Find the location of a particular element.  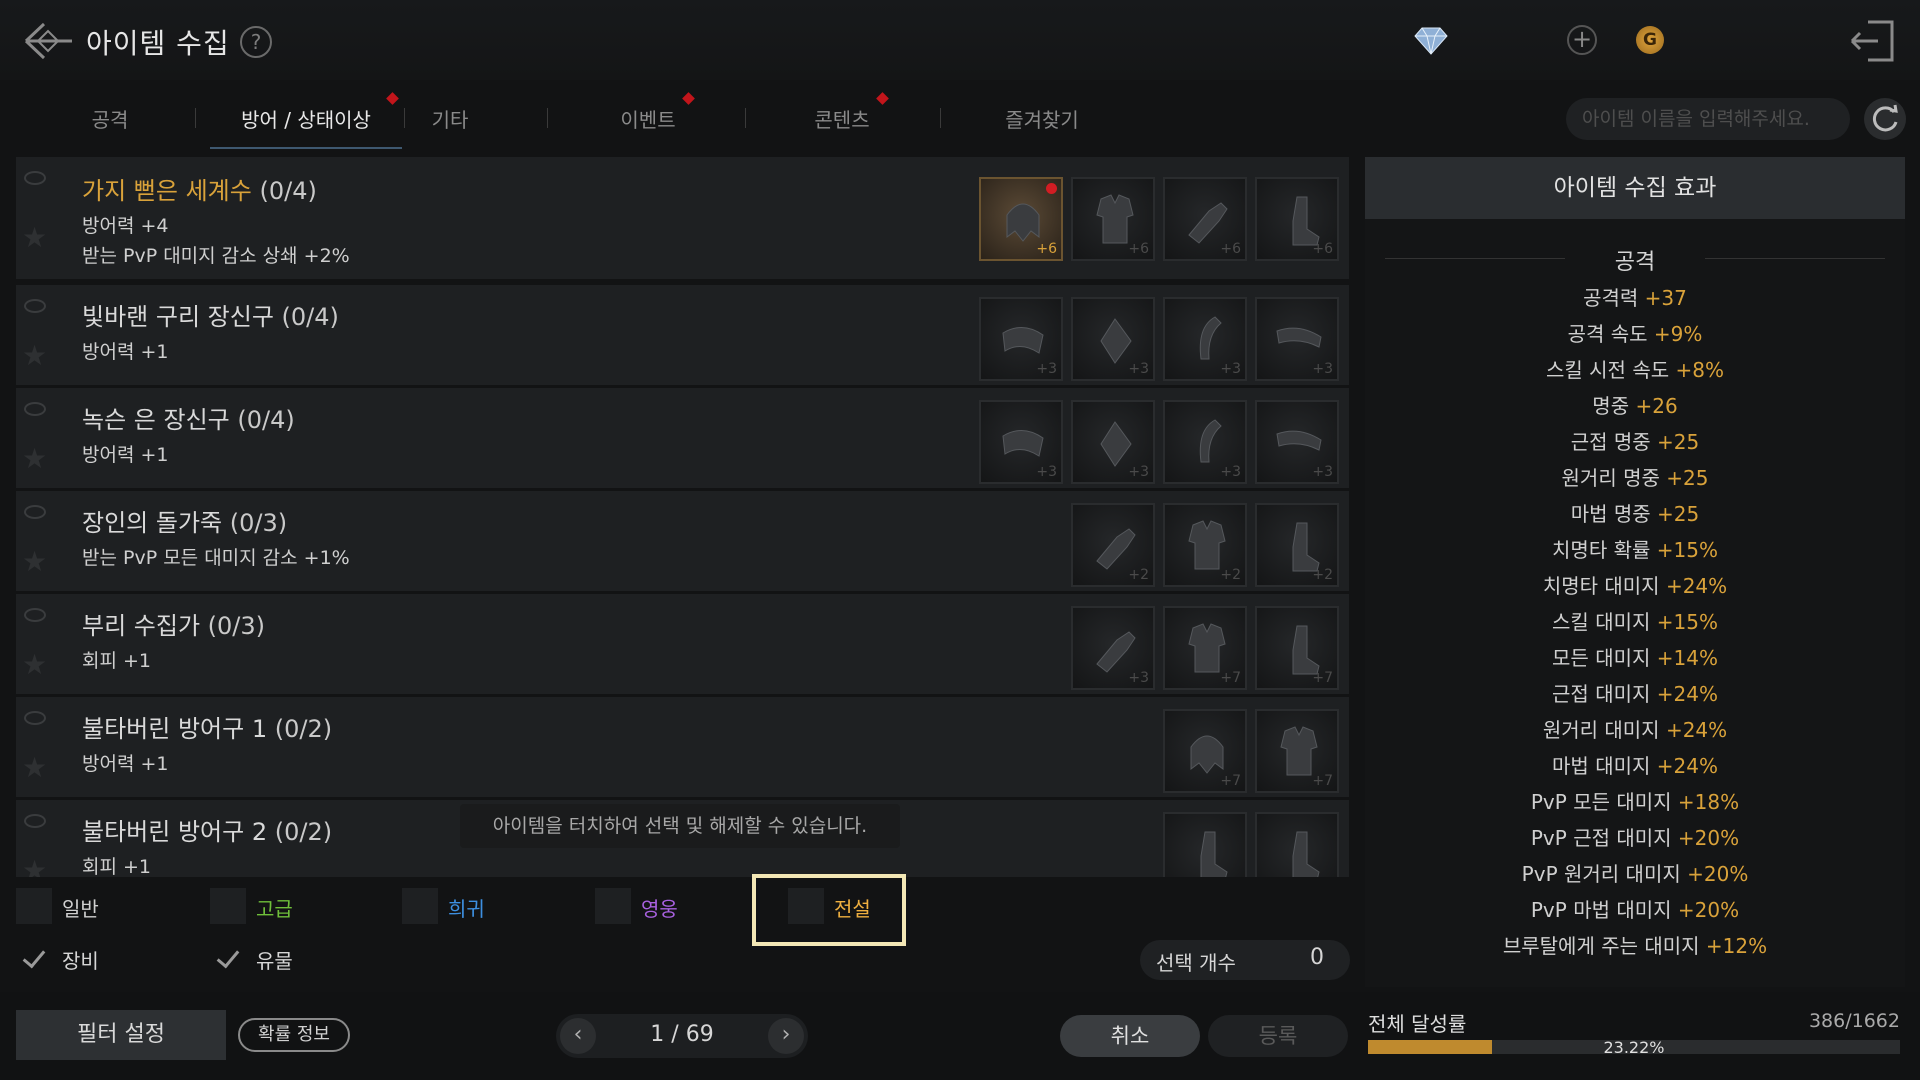

tab-5: 콘텐츠 is located at coordinates (842, 126).